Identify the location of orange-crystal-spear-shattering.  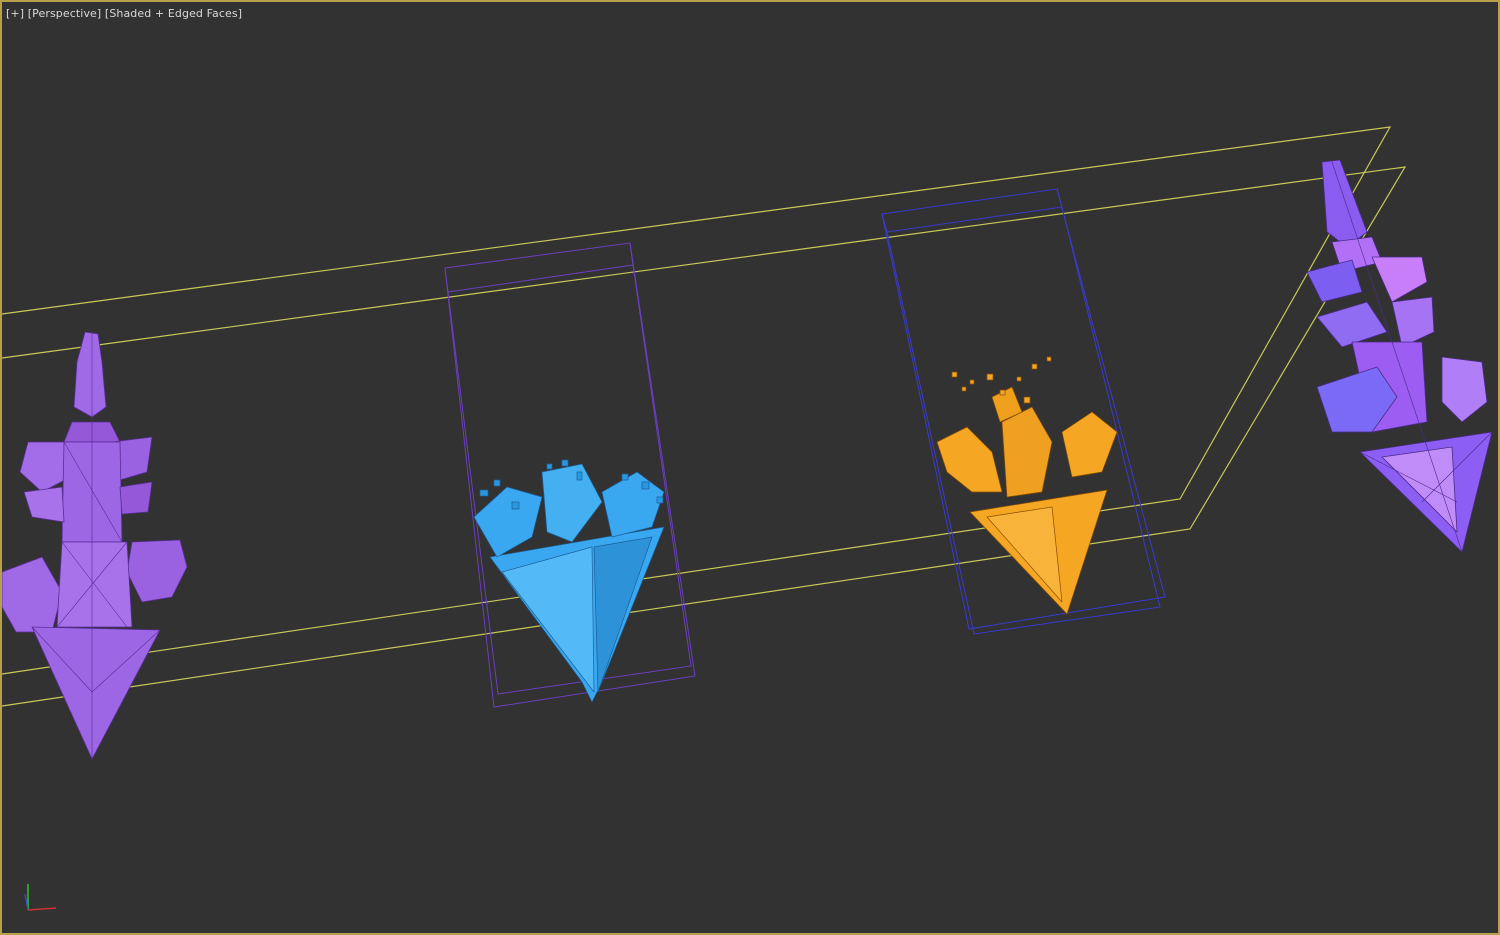
(1027, 485).